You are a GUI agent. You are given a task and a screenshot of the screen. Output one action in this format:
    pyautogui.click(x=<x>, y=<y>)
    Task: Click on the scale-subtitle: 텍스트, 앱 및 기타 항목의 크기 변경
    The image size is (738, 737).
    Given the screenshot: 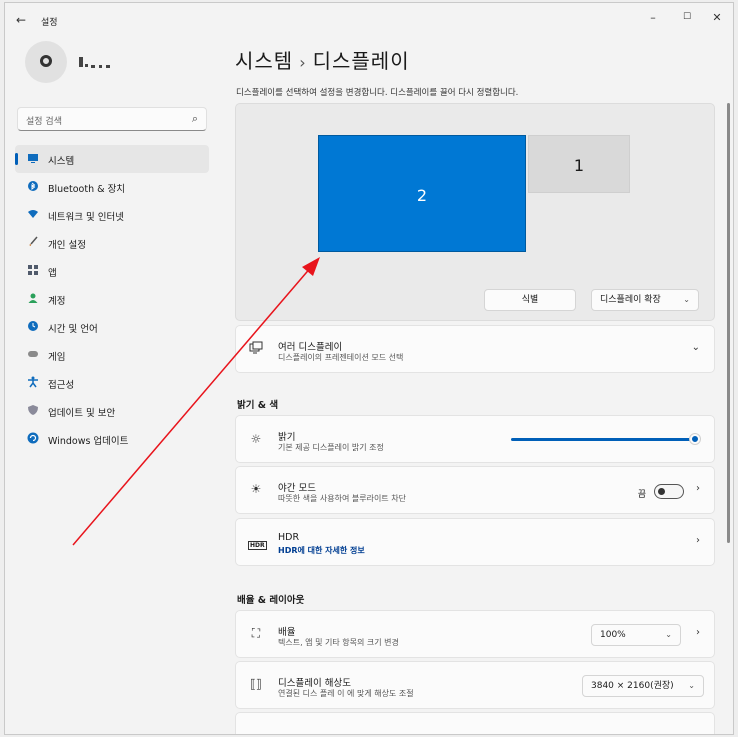 What is the action you would take?
    pyautogui.click(x=338, y=642)
    